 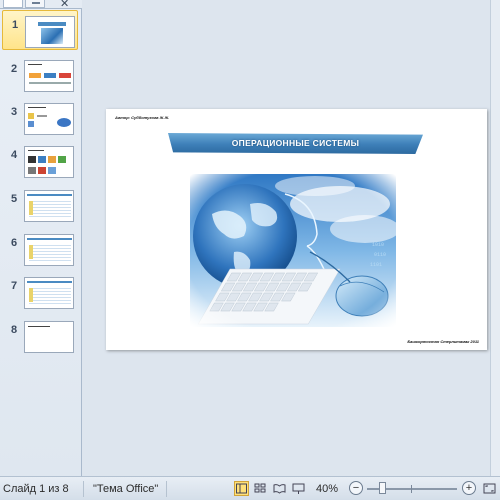 I want to click on globe-keyboard-illustration: 1010 0110 1101, so click(x=293, y=250).